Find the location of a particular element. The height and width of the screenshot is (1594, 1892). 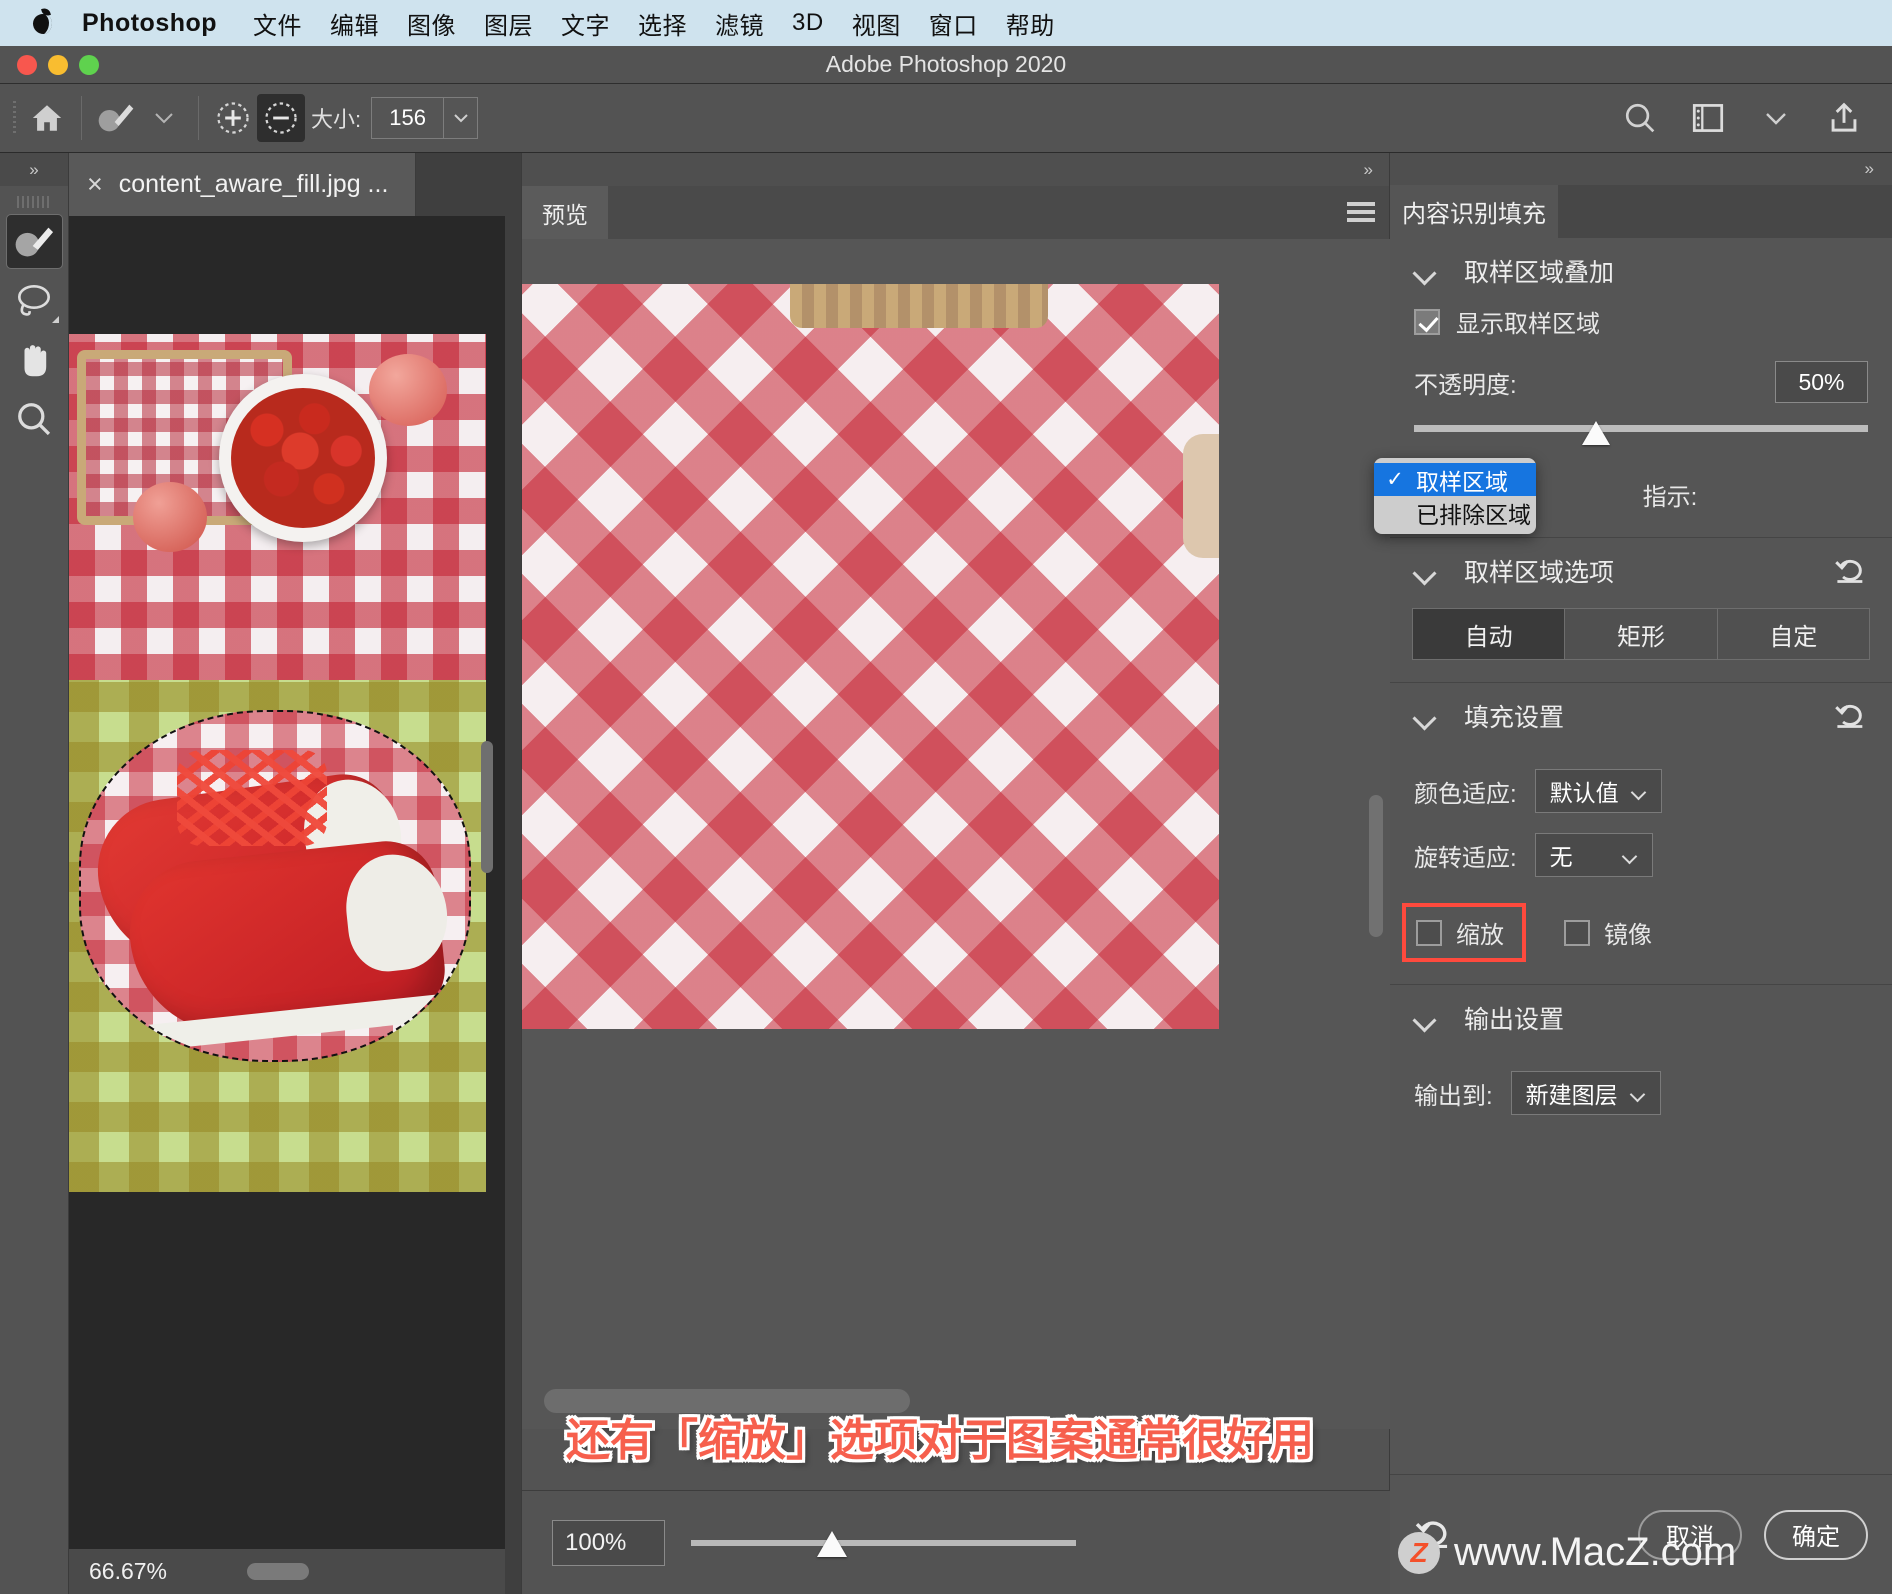

brush-size-input: 156 is located at coordinates (408, 118).